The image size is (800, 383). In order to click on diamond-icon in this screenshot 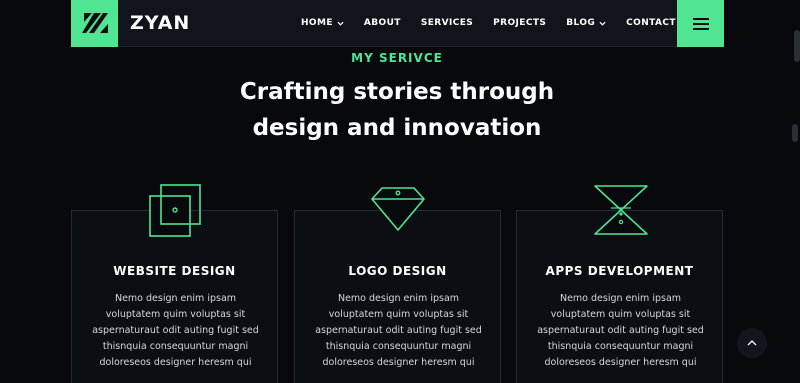, I will do `click(398, 209)`.